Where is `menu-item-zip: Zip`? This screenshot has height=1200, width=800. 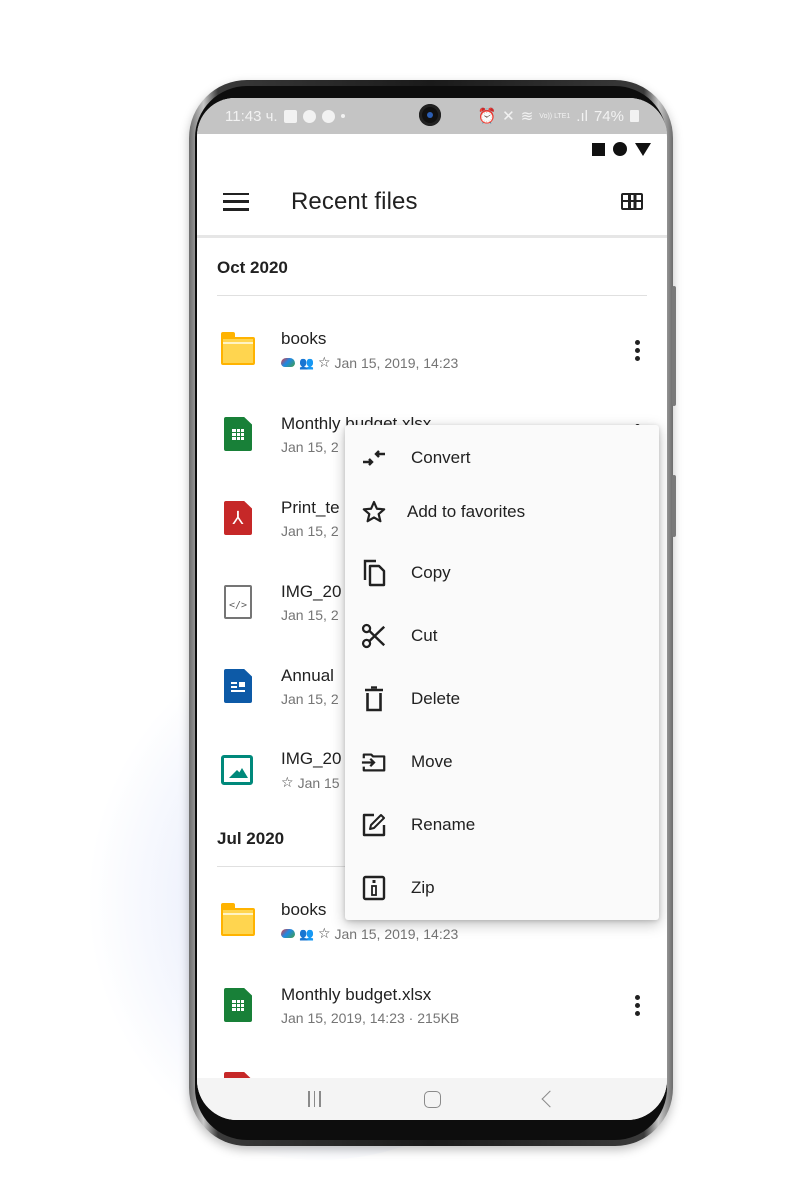
menu-item-zip: Zip is located at coordinates (502, 887).